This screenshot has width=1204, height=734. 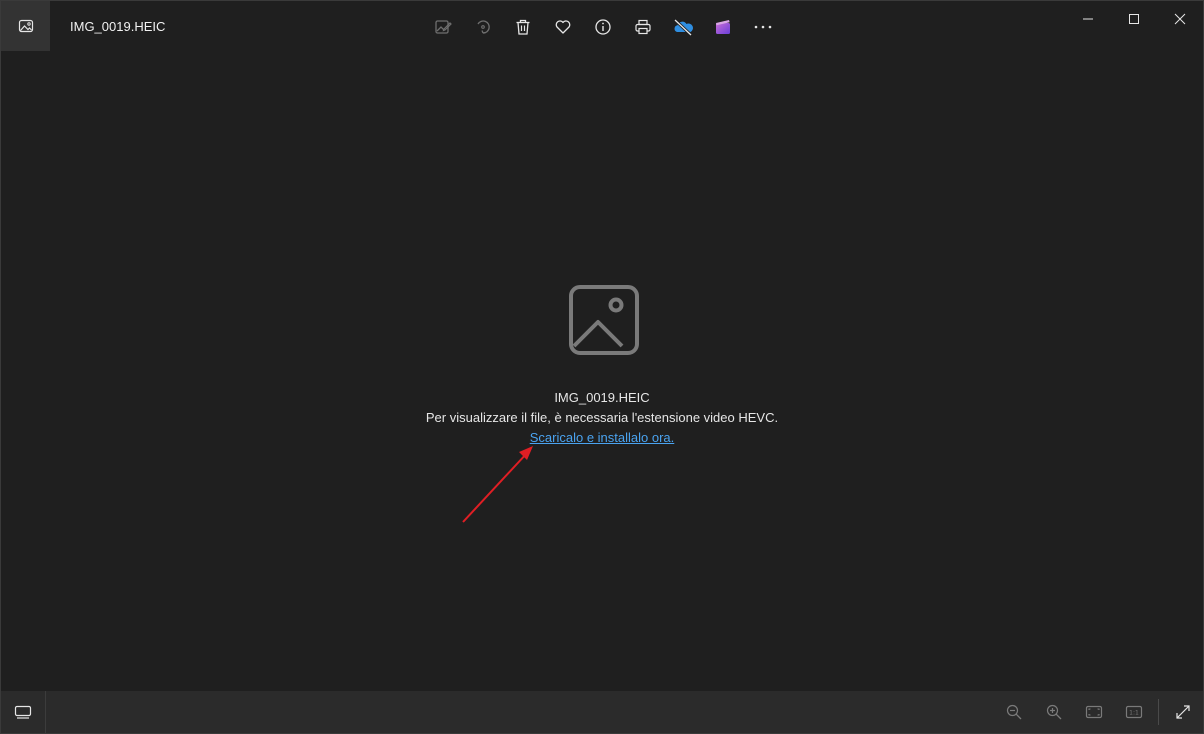 I want to click on fullscreen-icon, so click(x=1183, y=712).